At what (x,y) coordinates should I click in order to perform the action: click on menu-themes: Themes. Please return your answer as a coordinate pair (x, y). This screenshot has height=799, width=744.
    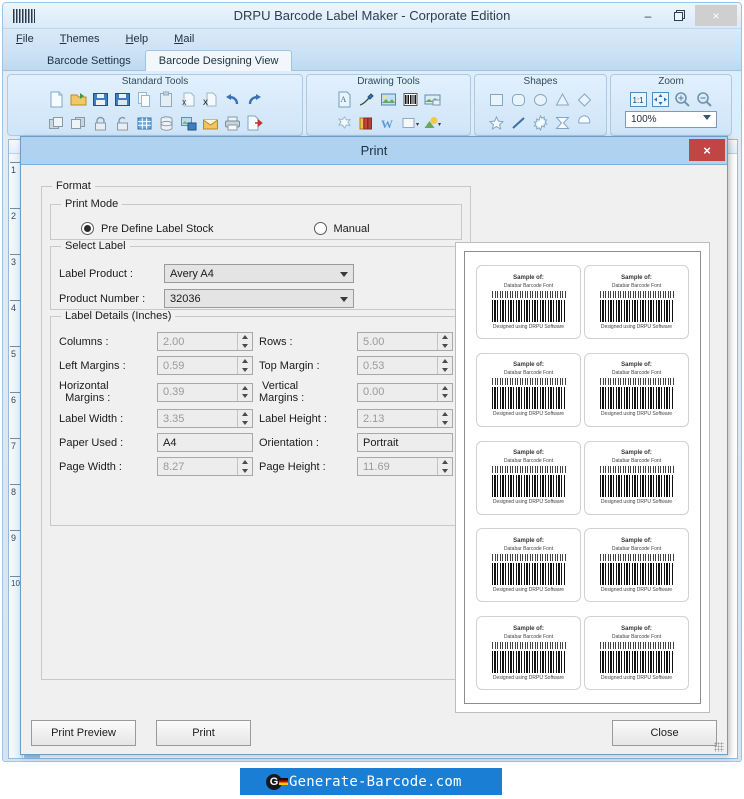
    Looking at the image, I should click on (80, 39).